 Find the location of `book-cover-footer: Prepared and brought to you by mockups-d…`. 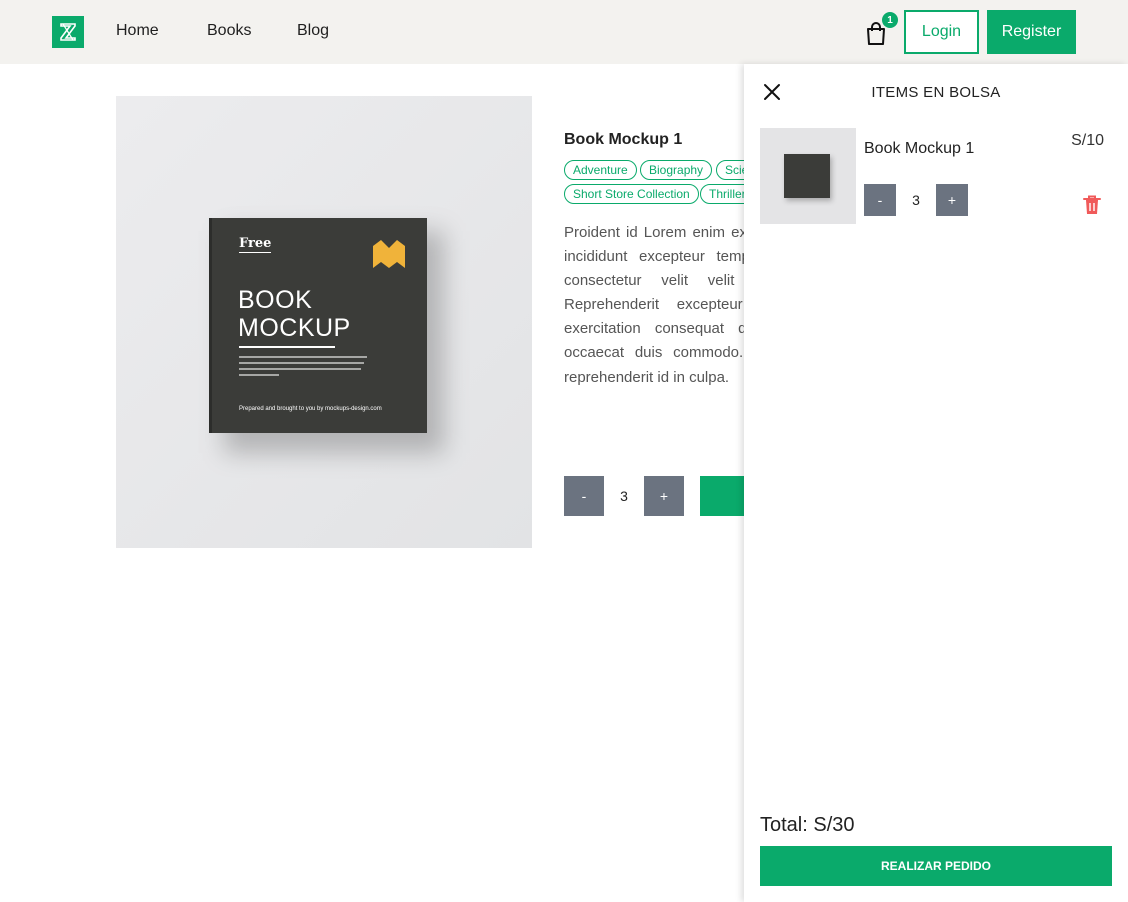

book-cover-footer: Prepared and brought to you by mockups-d… is located at coordinates (310, 409).